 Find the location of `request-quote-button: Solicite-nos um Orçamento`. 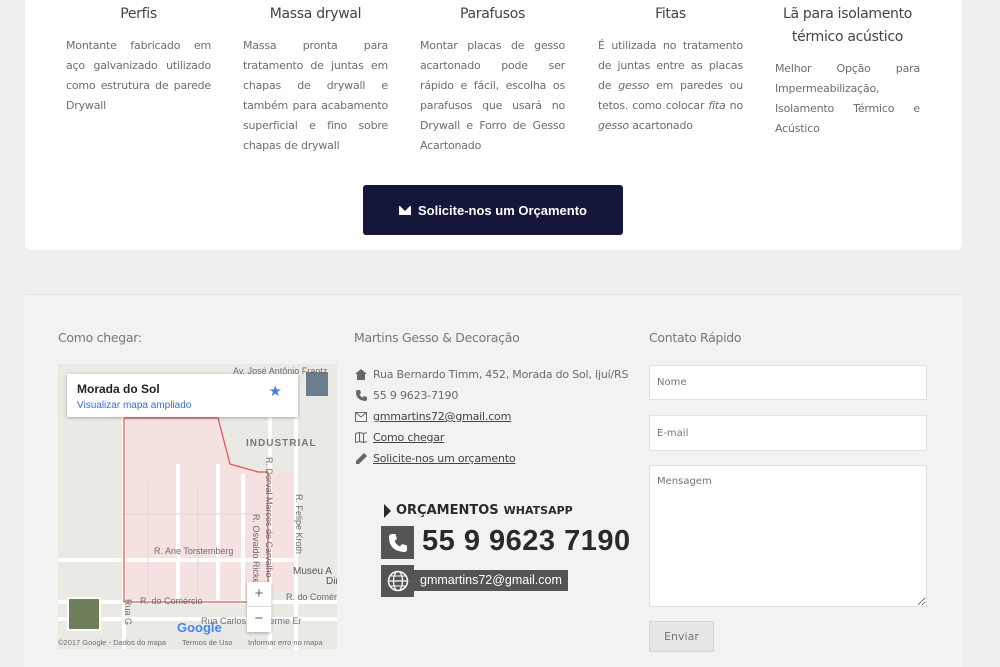

request-quote-button: Solicite-nos um Orçamento is located at coordinates (493, 210).